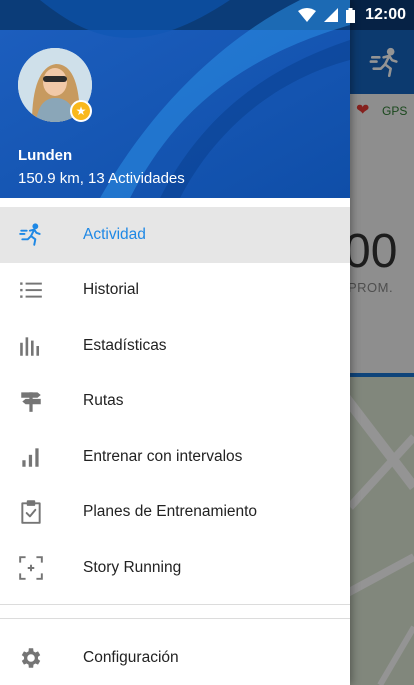 The height and width of the screenshot is (685, 414). Describe the element at coordinates (31, 512) in the screenshot. I see `clipboard-check-icon` at that location.